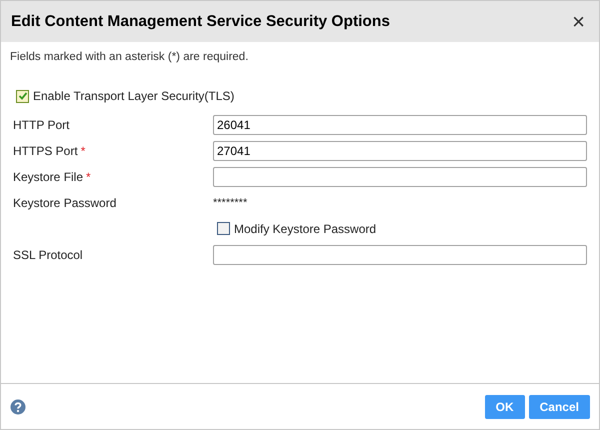 The height and width of the screenshot is (430, 600). Describe the element at coordinates (400, 150) in the screenshot. I see `input-field: 27041` at that location.